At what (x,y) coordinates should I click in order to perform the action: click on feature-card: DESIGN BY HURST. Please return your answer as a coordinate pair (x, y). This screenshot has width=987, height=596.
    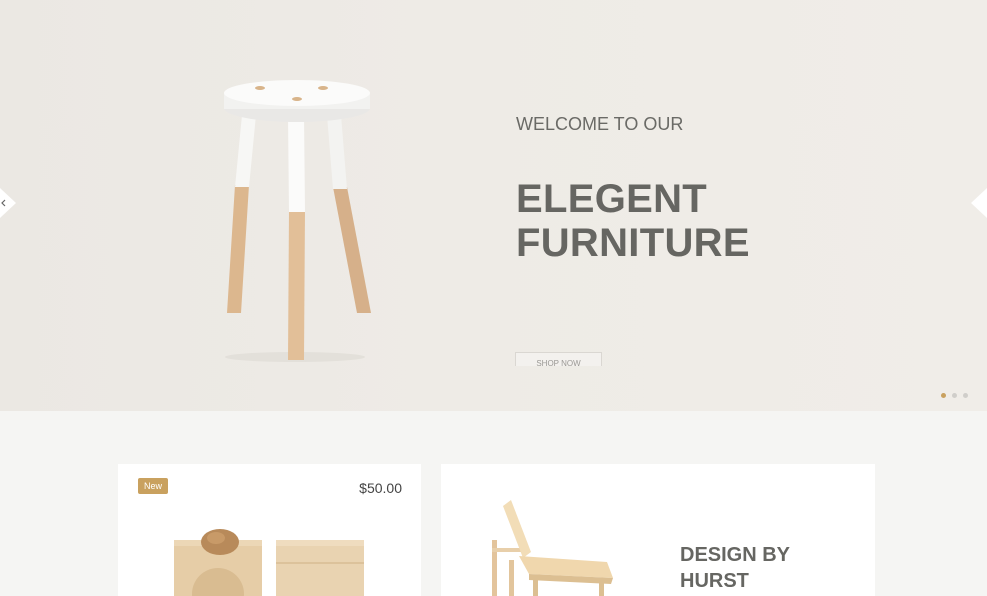
    Looking at the image, I should click on (658, 530).